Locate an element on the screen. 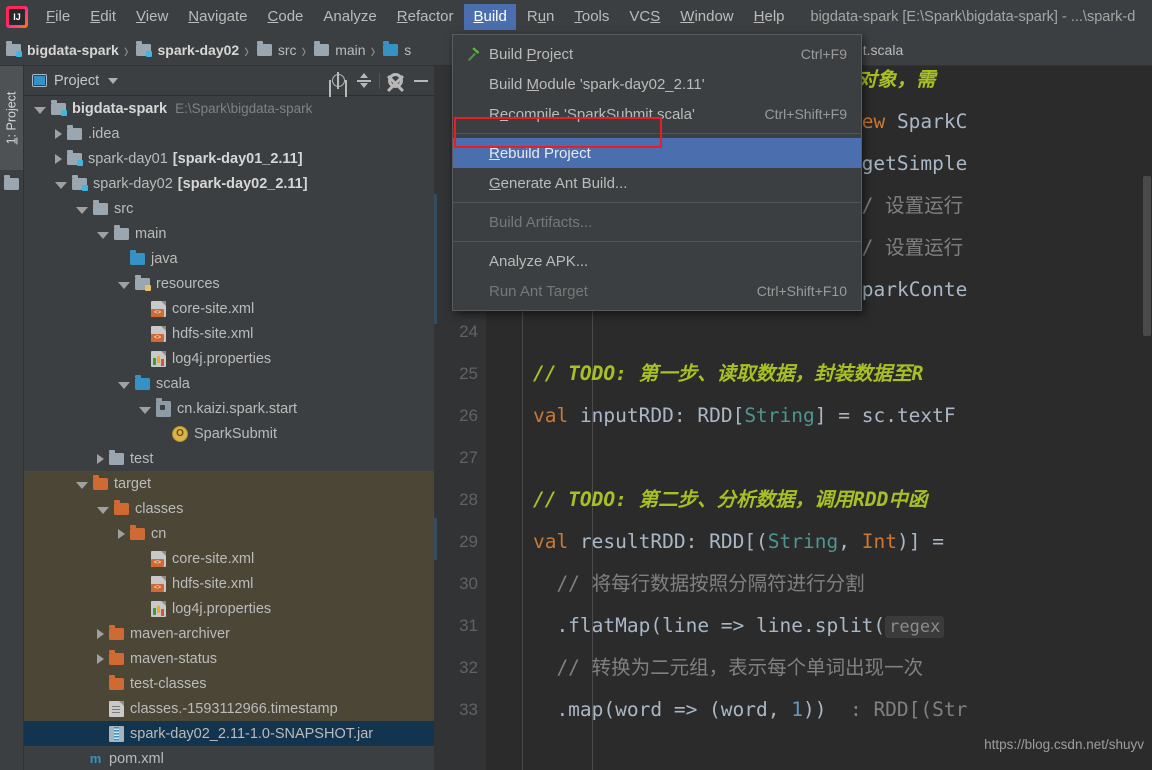 The height and width of the screenshot is (770, 1152). tree-node-src: src is located at coordinates (229, 208).